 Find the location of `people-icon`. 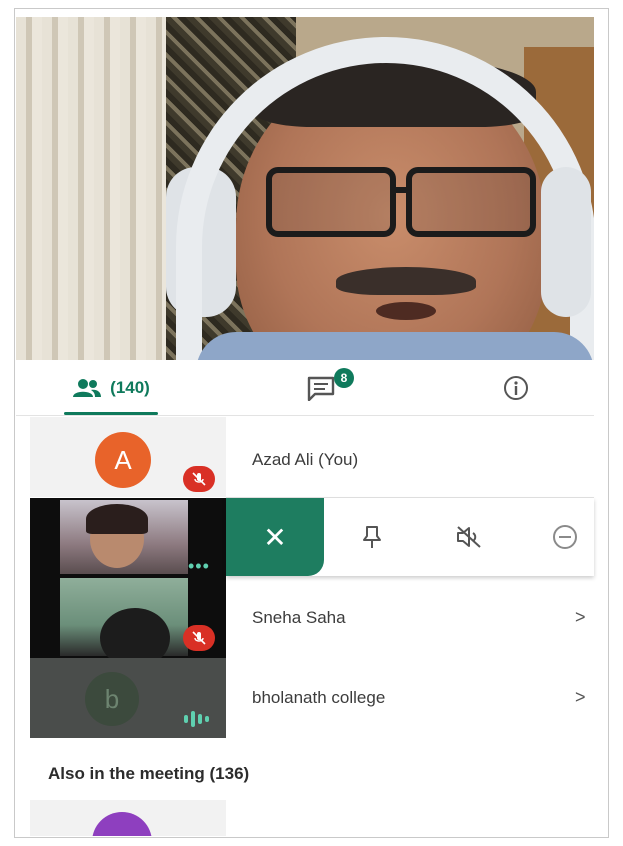

people-icon is located at coordinates (87, 387).